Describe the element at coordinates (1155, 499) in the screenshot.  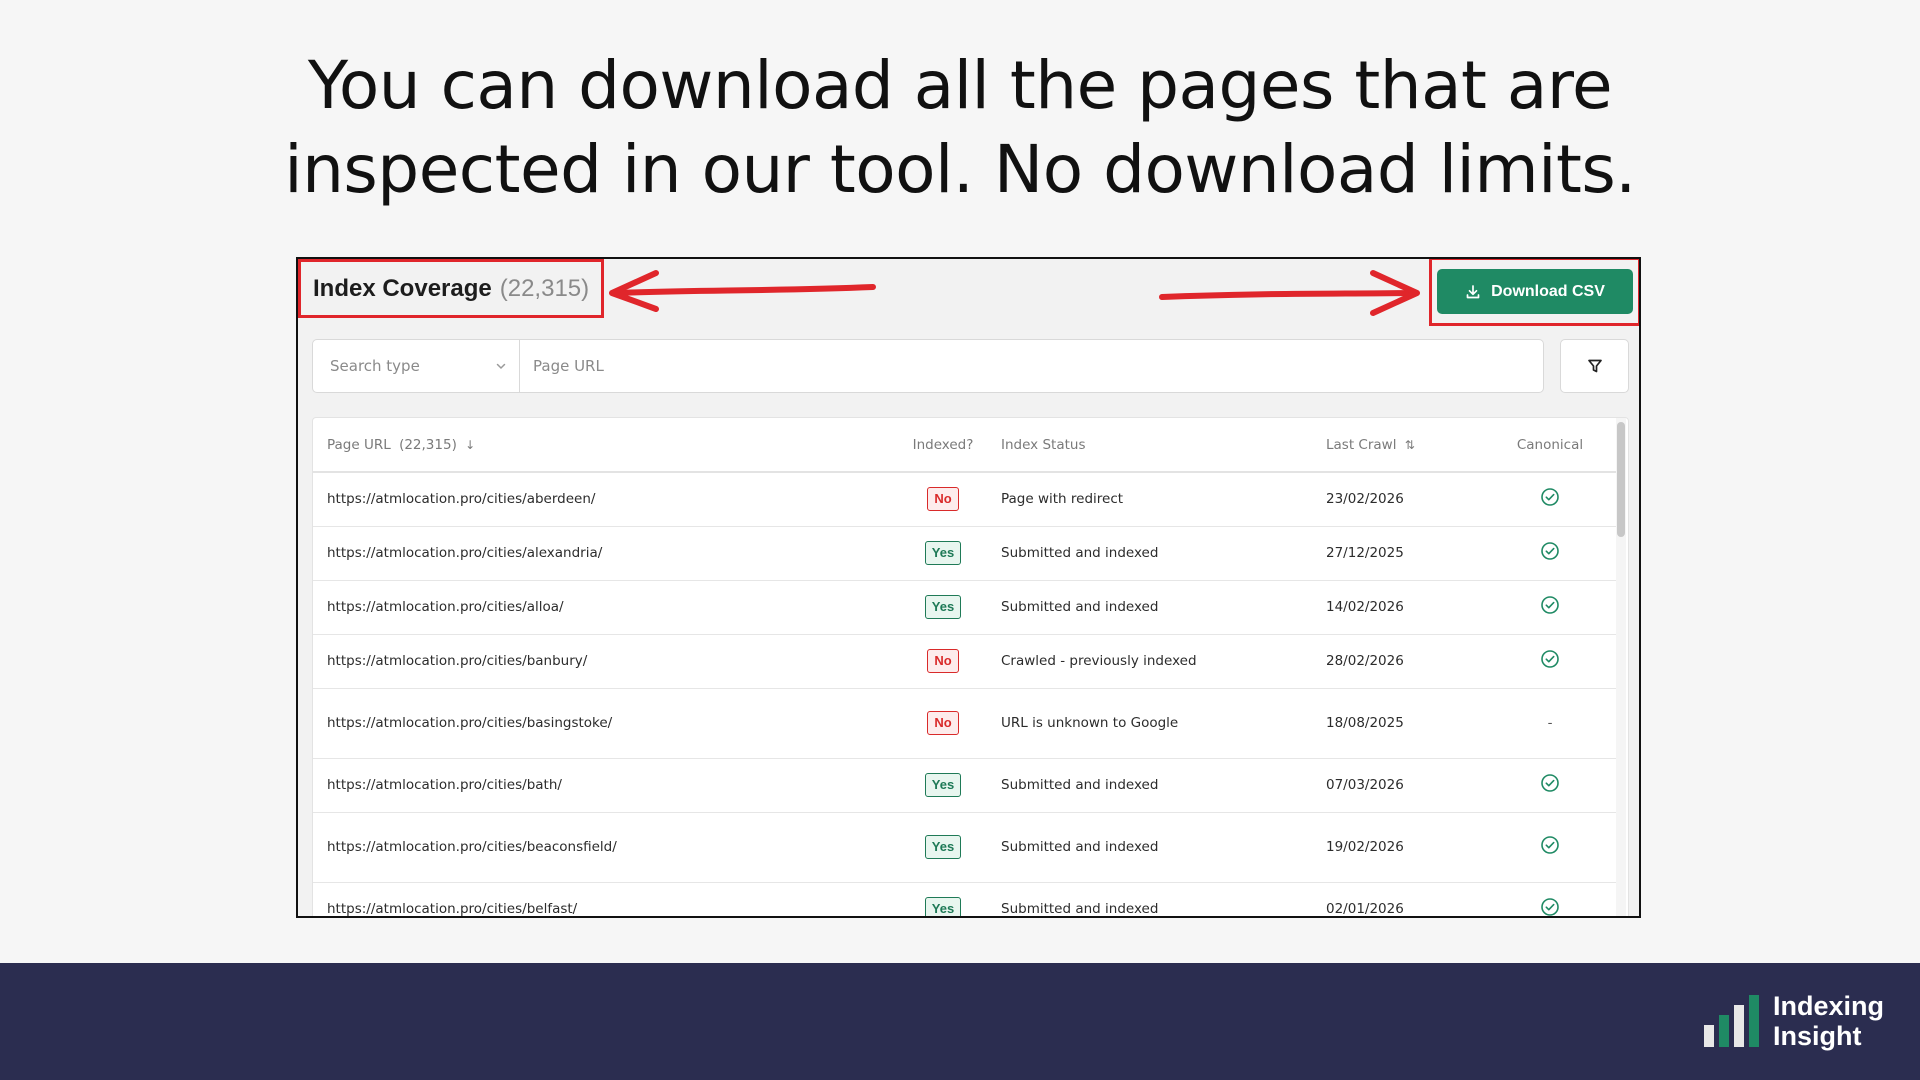
I see `cell-index-status: Page with redirect` at that location.